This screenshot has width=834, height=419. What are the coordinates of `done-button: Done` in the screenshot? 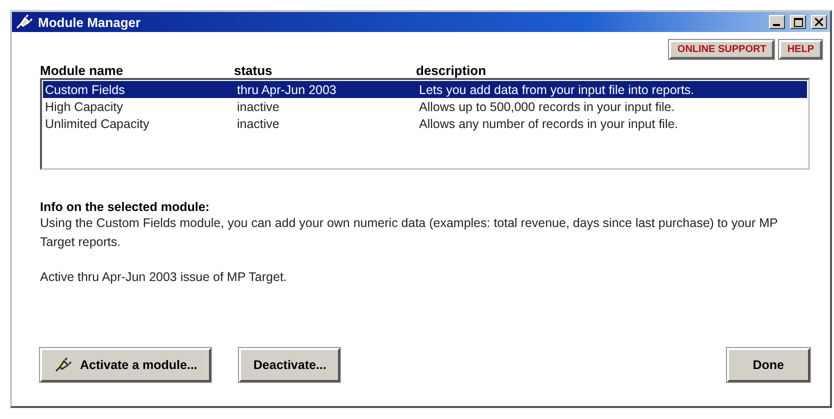 It's located at (768, 365).